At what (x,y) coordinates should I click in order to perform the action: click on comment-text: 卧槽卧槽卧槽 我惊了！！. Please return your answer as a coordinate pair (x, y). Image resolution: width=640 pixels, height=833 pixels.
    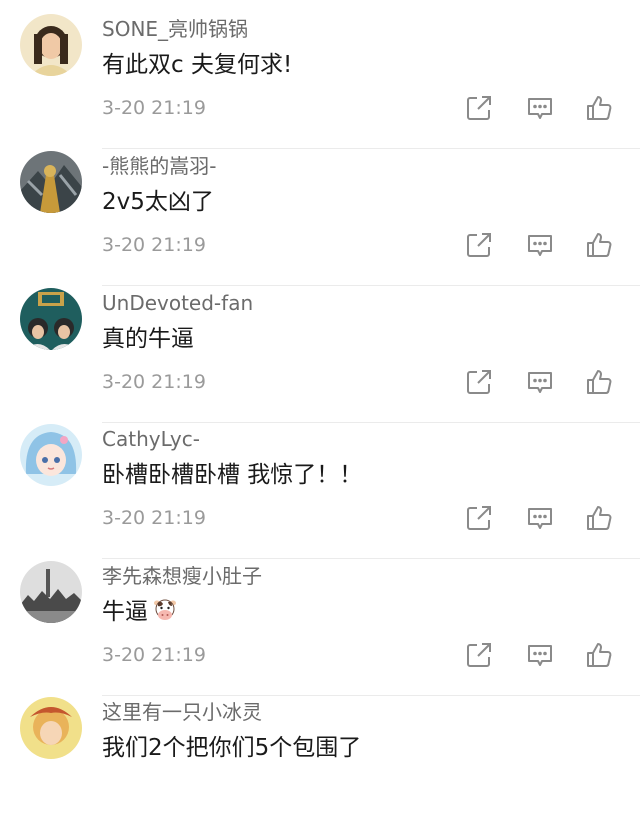
    Looking at the image, I should click on (232, 475).